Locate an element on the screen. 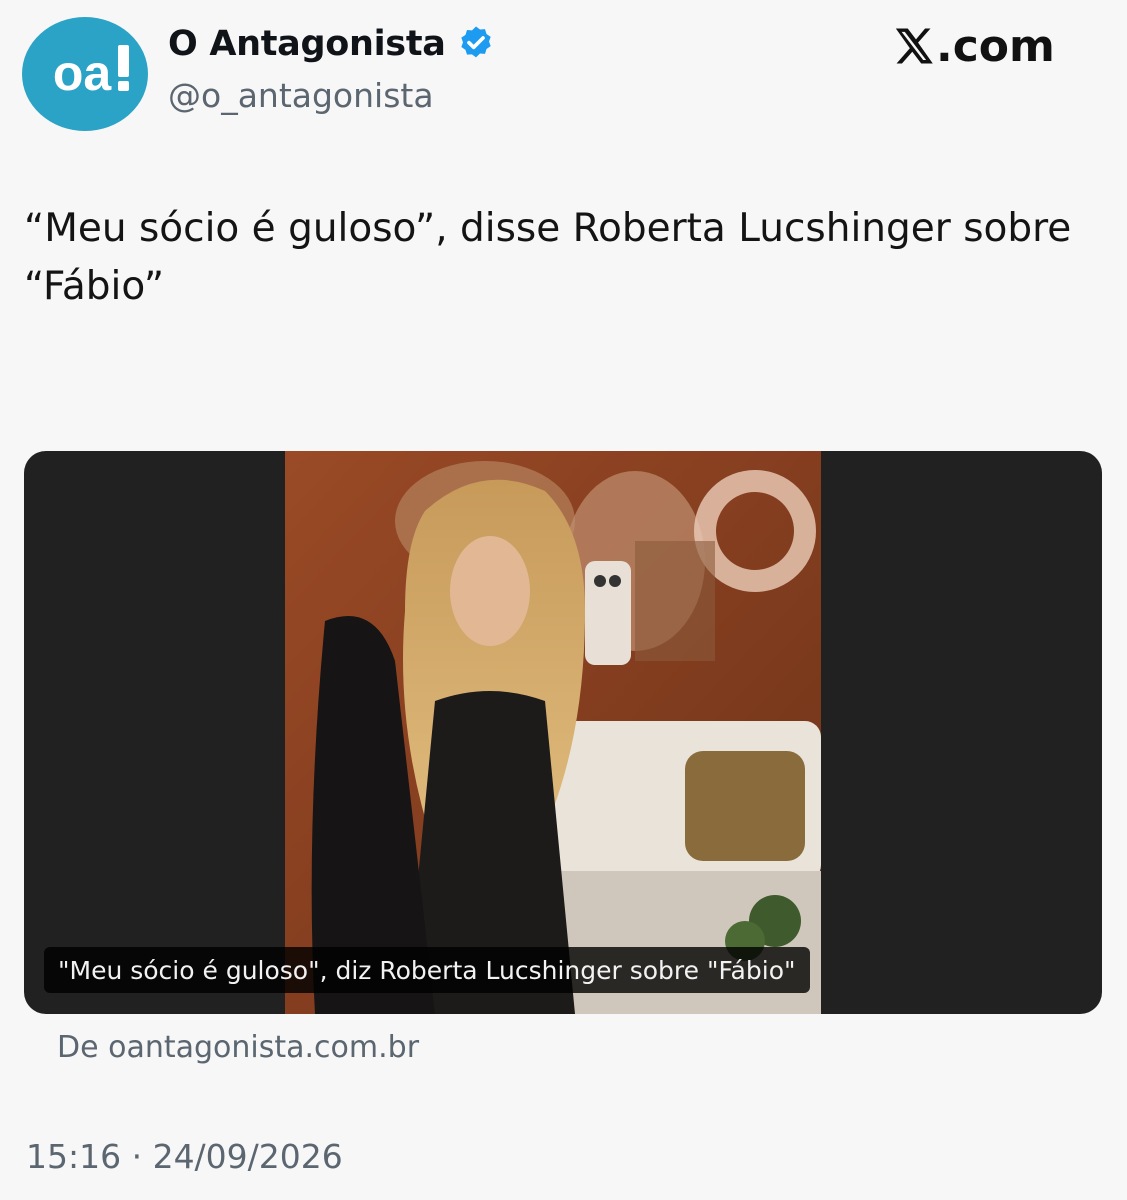 The width and height of the screenshot is (1127, 1200). author-handle: @o_antagonista is located at coordinates (301, 95).